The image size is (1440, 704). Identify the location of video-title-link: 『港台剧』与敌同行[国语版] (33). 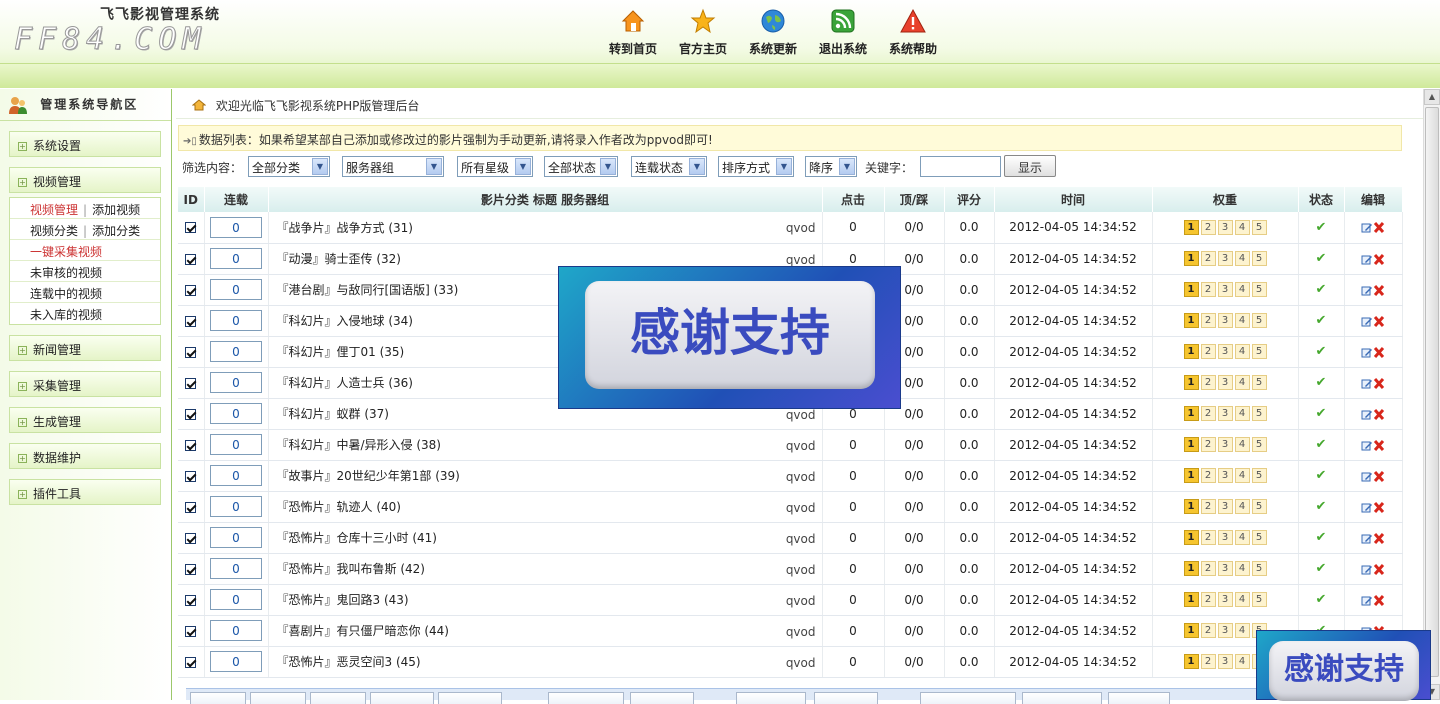
(368, 290).